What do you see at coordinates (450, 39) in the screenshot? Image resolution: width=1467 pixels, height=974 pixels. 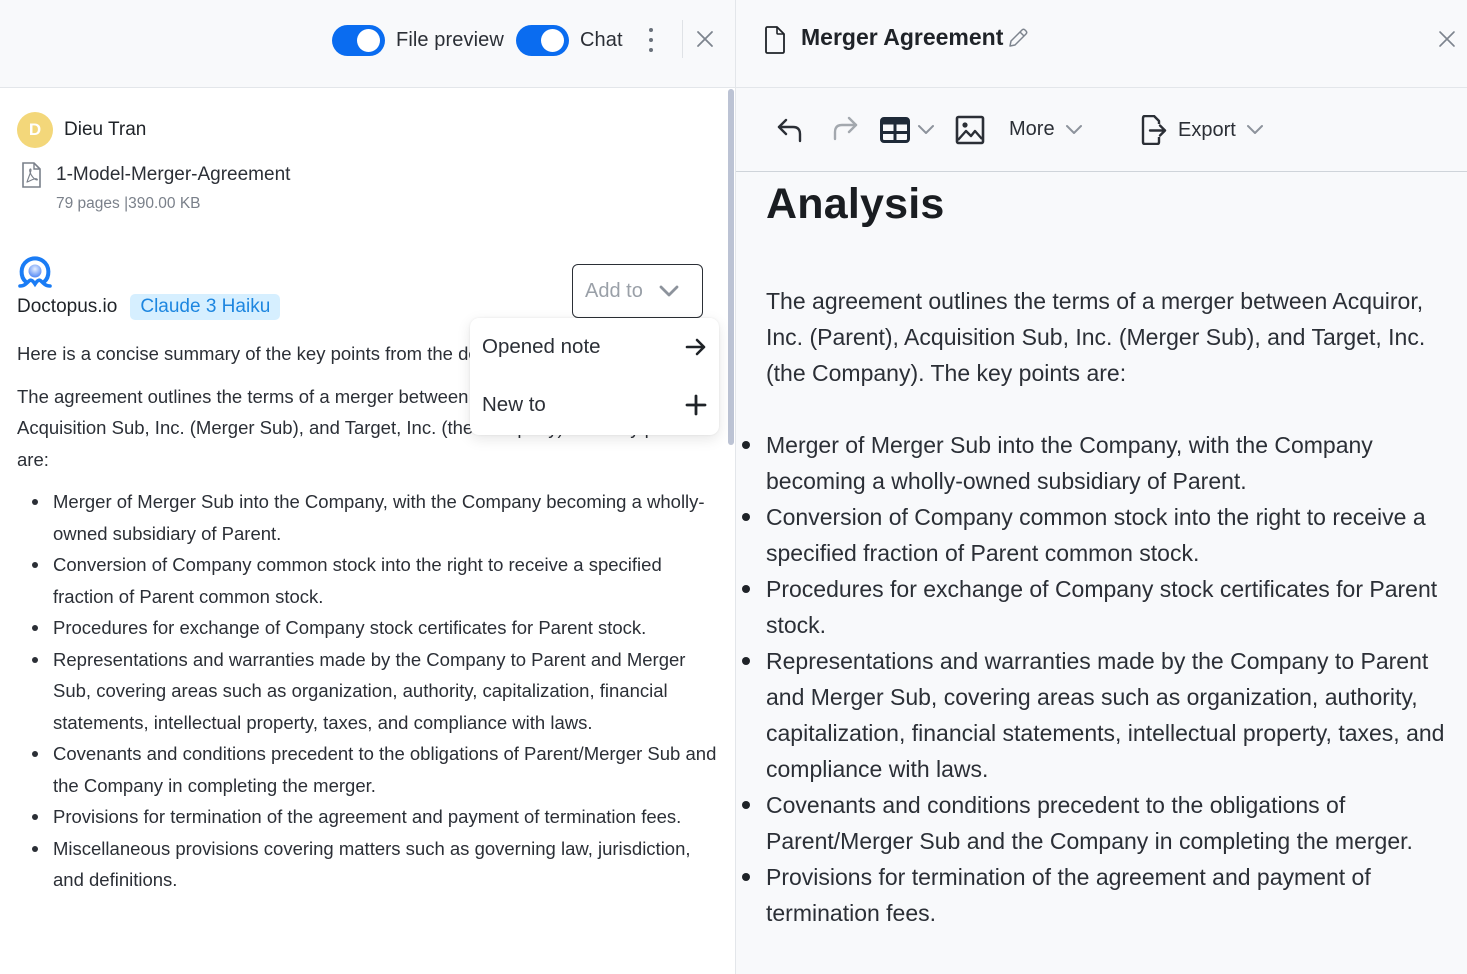 I see `file-preview-label: File preview` at bounding box center [450, 39].